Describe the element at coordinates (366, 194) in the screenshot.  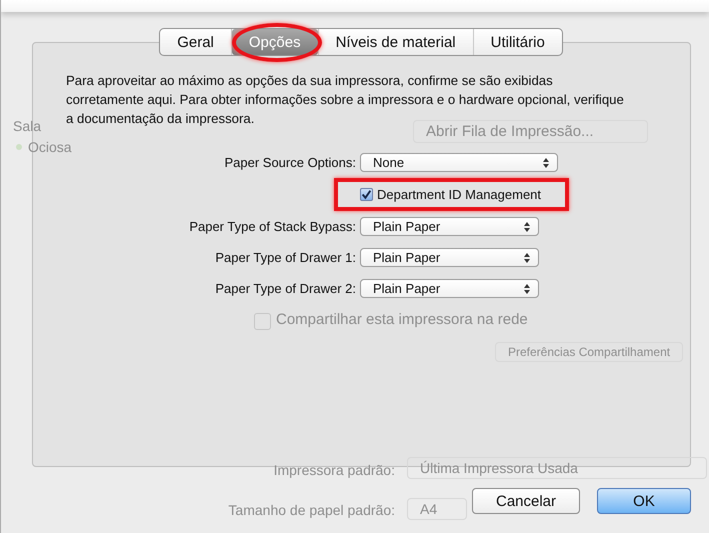
I see `checkbox` at that location.